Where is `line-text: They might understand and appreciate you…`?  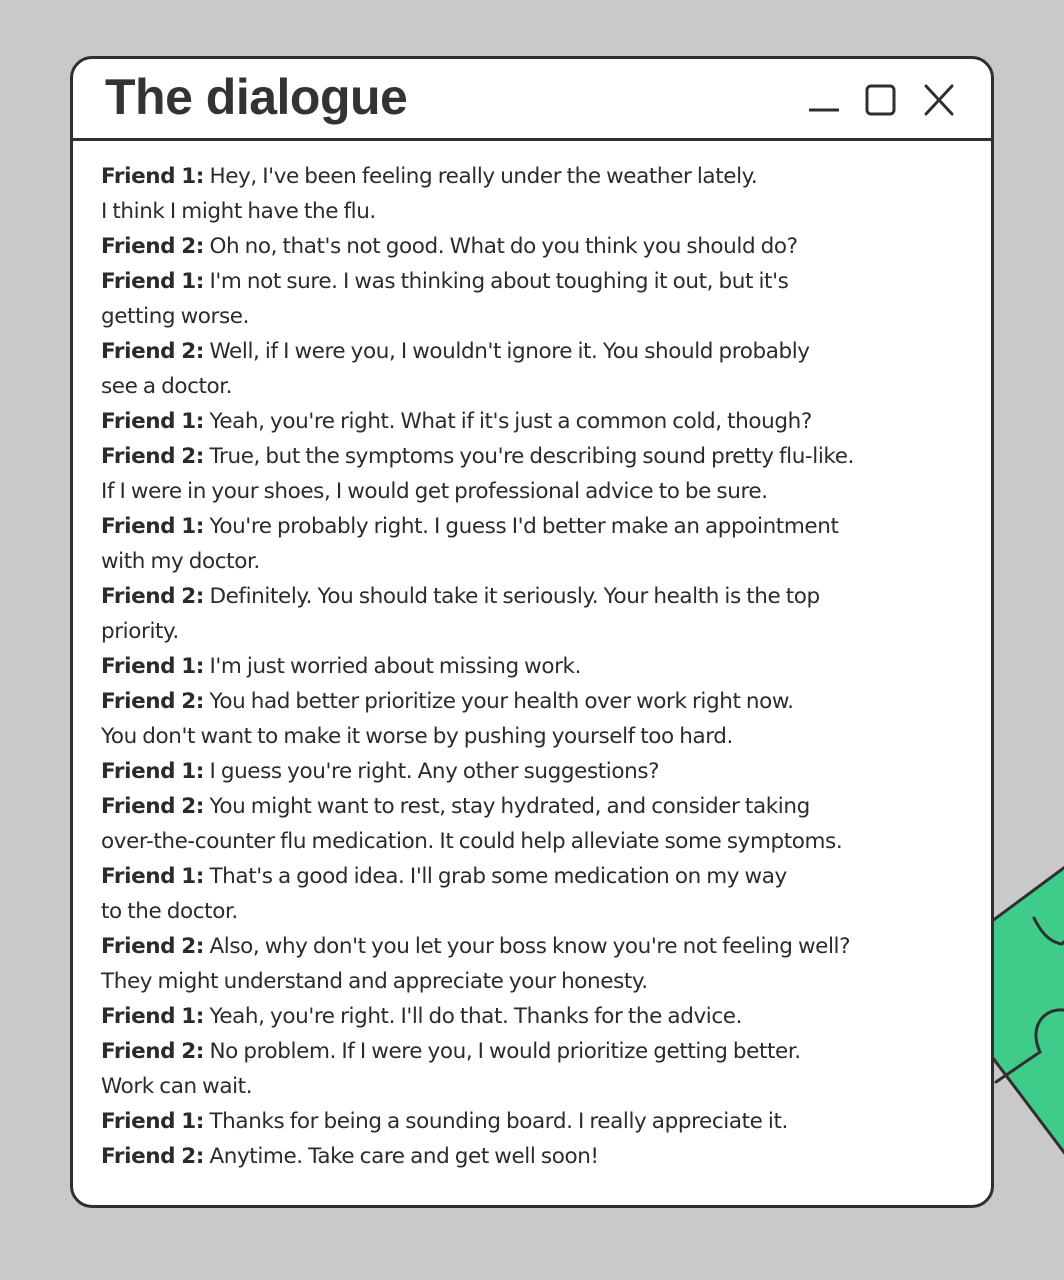
line-text: They might understand and appreciate you… is located at coordinates (374, 981).